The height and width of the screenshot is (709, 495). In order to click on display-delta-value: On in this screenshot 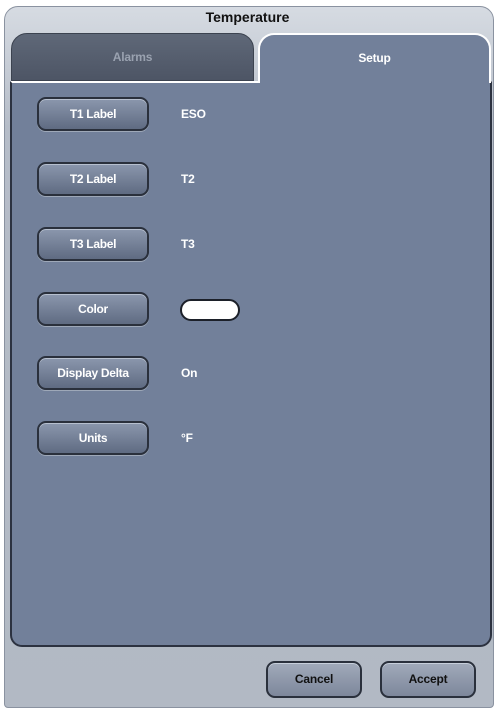, I will do `click(189, 373)`.